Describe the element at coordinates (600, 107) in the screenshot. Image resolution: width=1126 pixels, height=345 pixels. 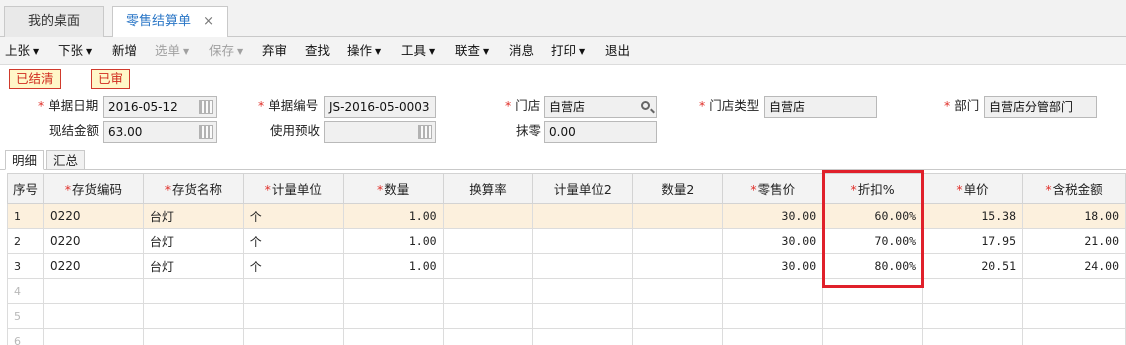
I see `store-field: 自营店` at that location.